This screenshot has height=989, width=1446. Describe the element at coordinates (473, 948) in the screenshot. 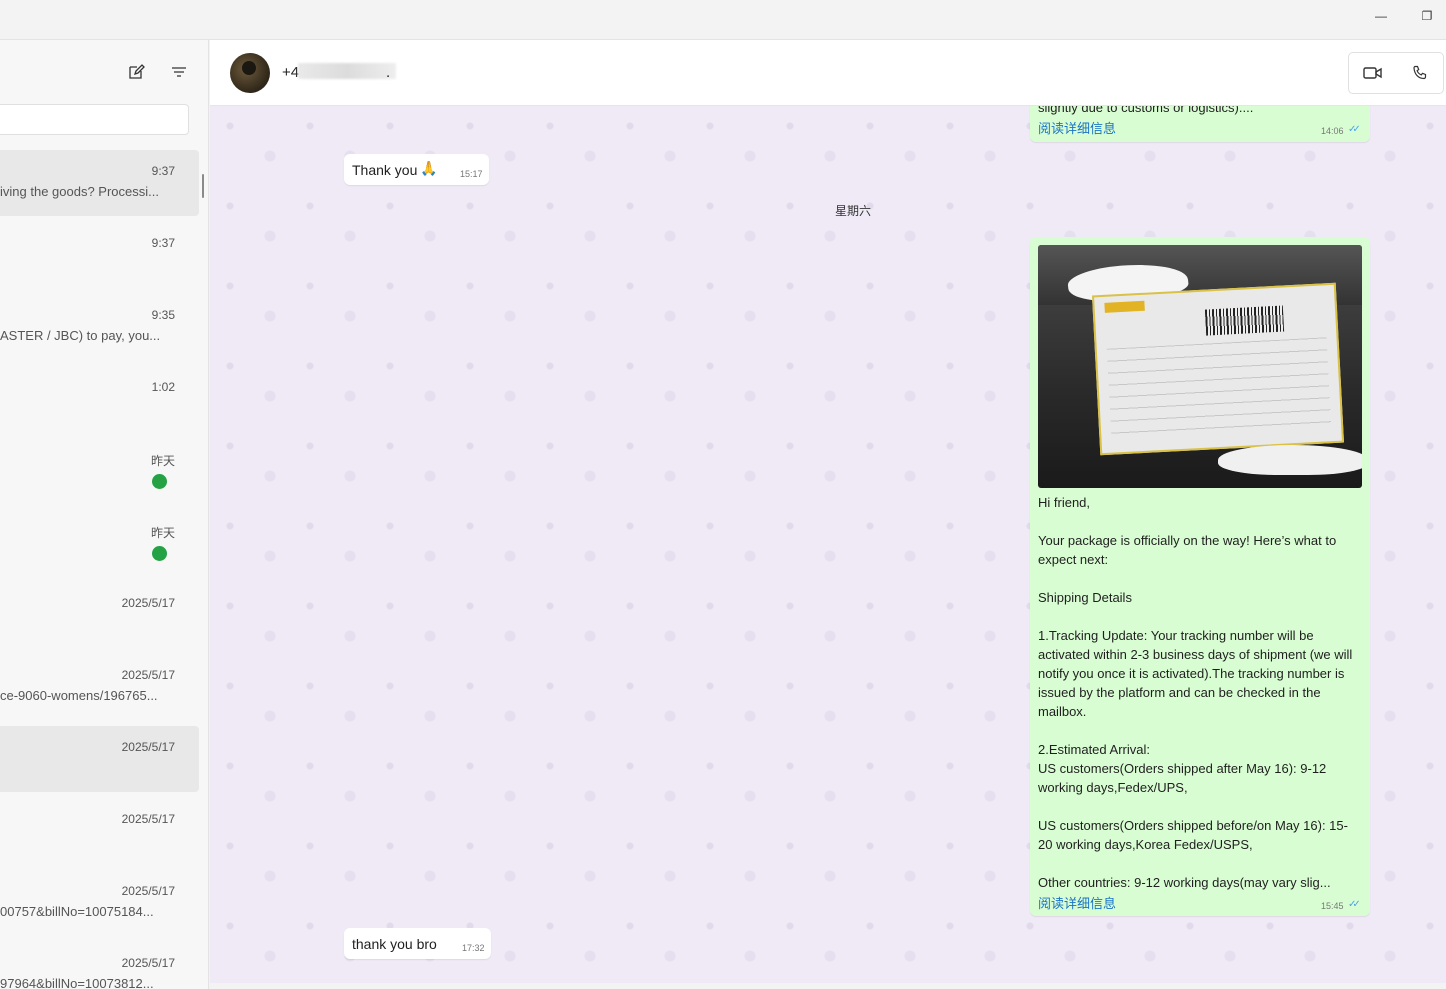

I see `message-time: 17:32` at that location.